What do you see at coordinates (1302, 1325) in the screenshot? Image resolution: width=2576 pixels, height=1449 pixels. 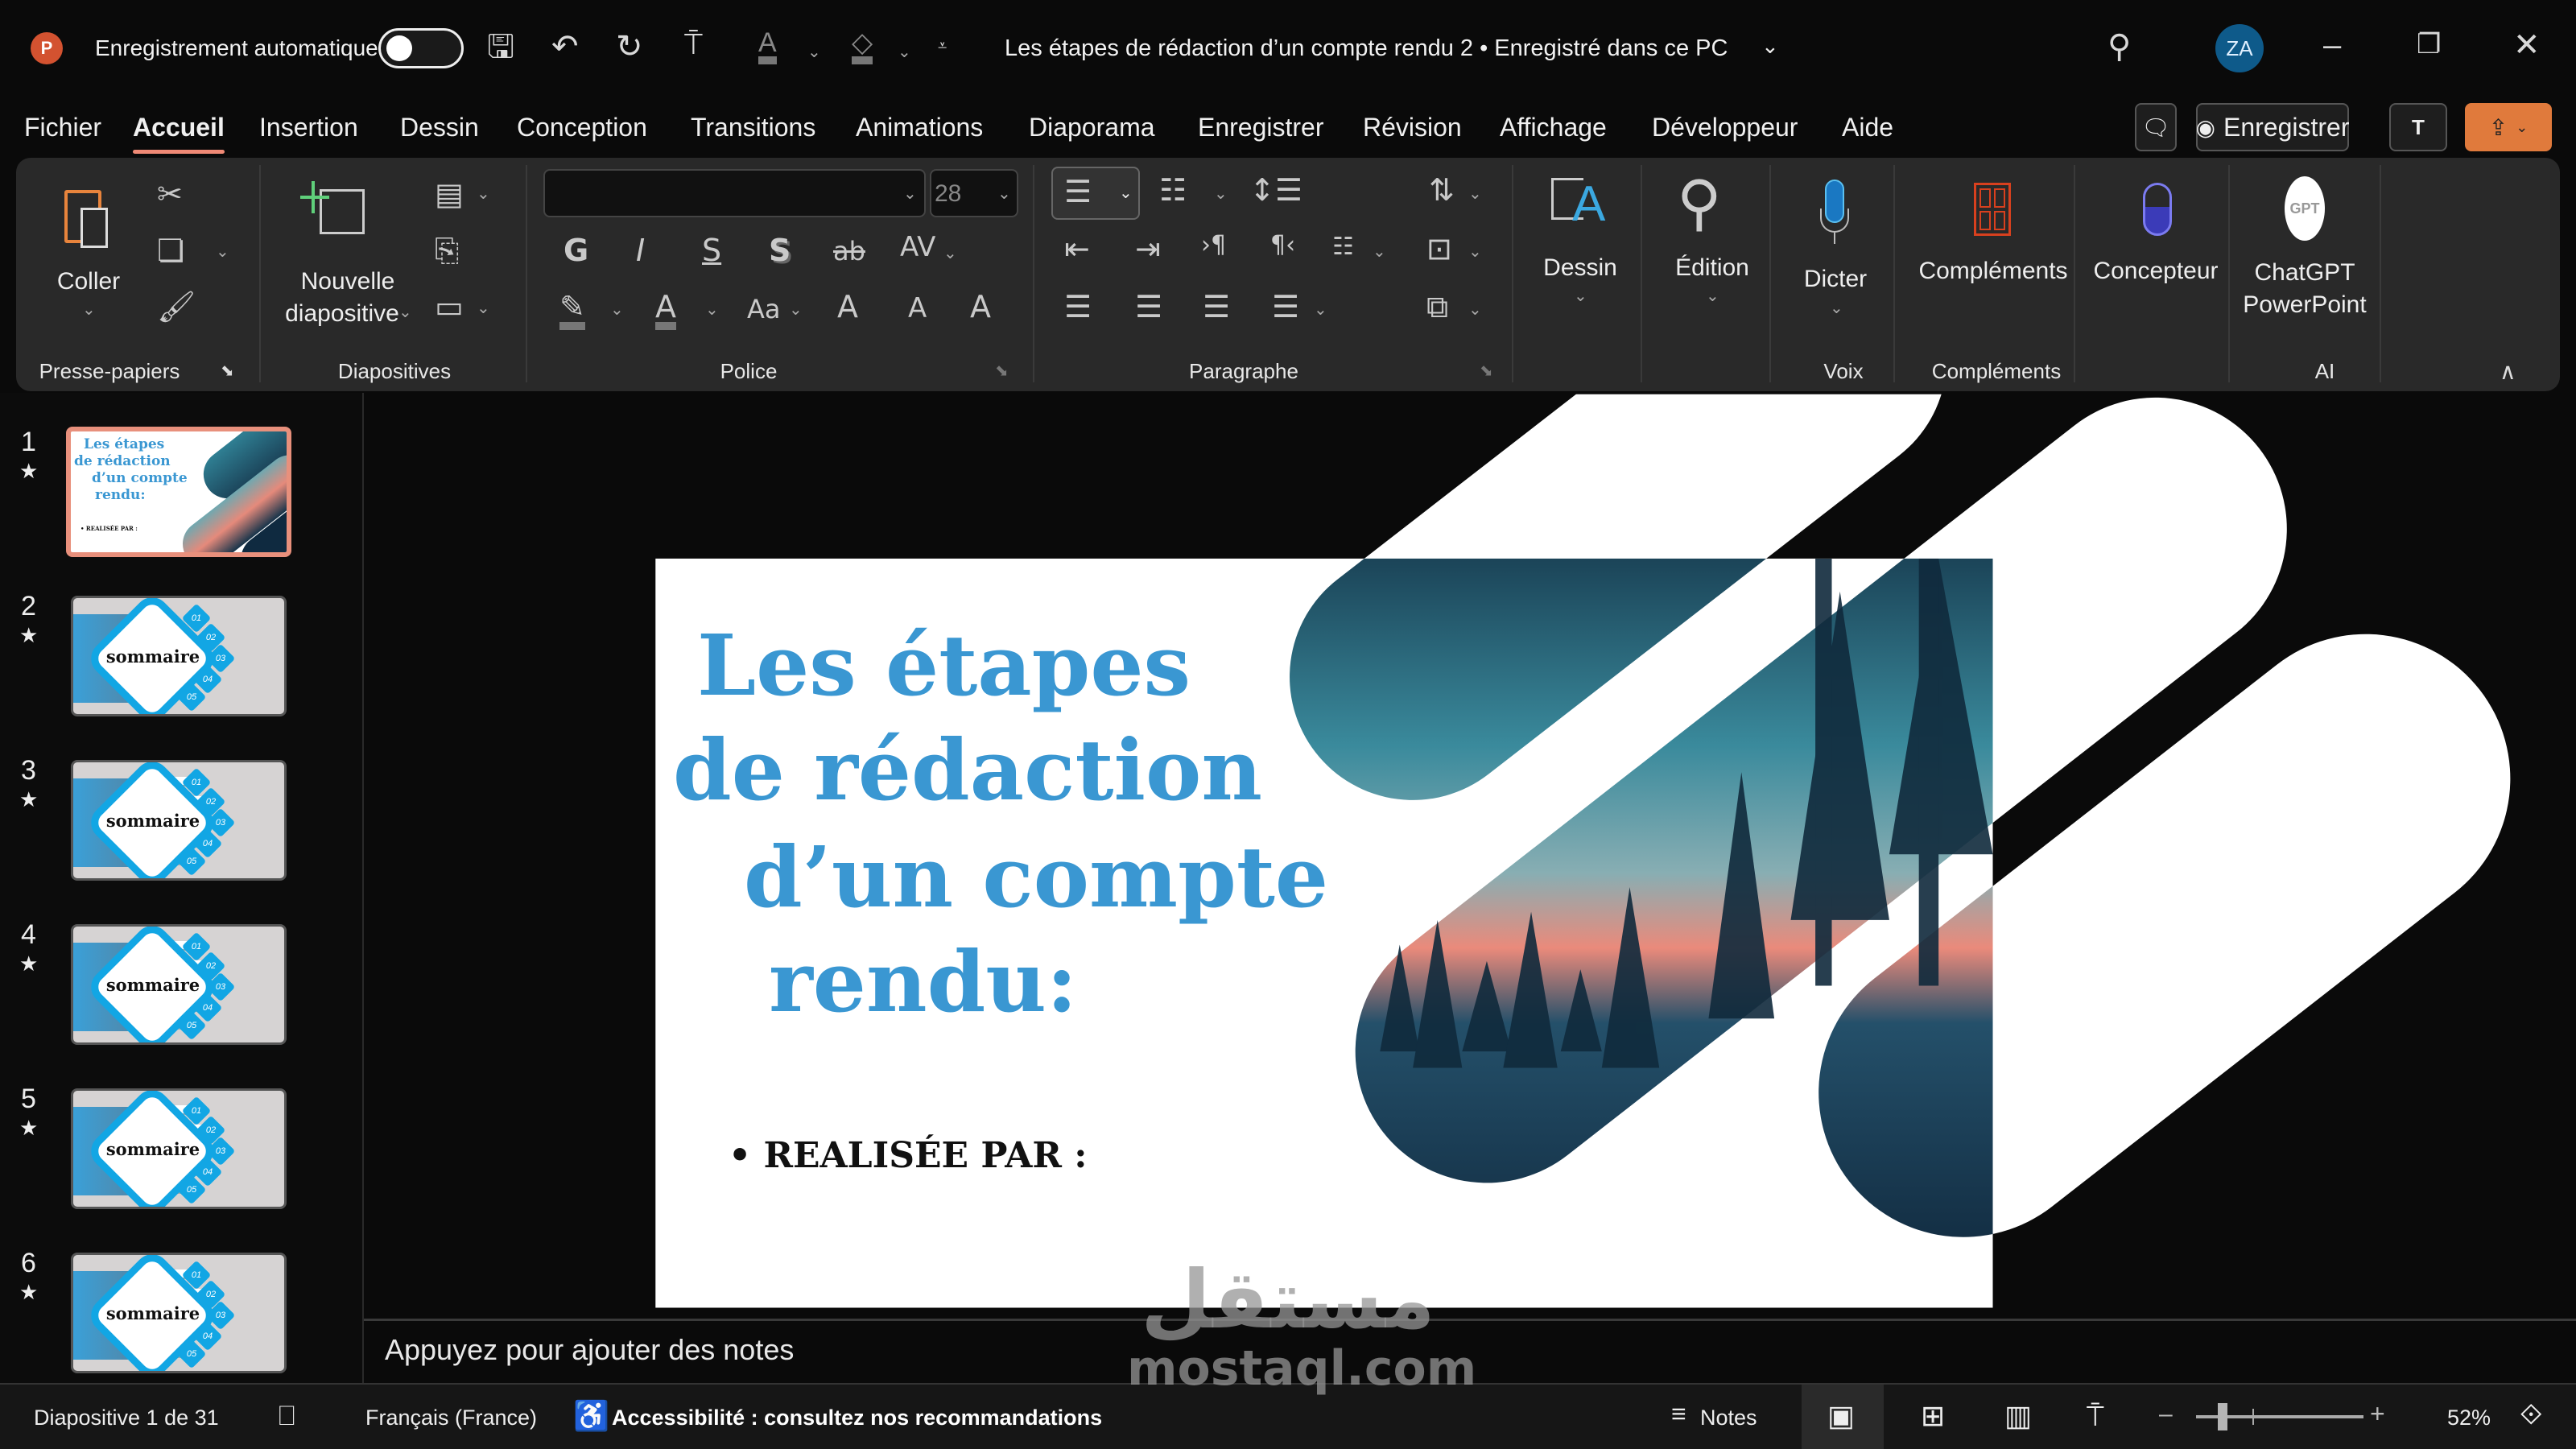 I see `watermark: مستقل mostaql.com` at bounding box center [1302, 1325].